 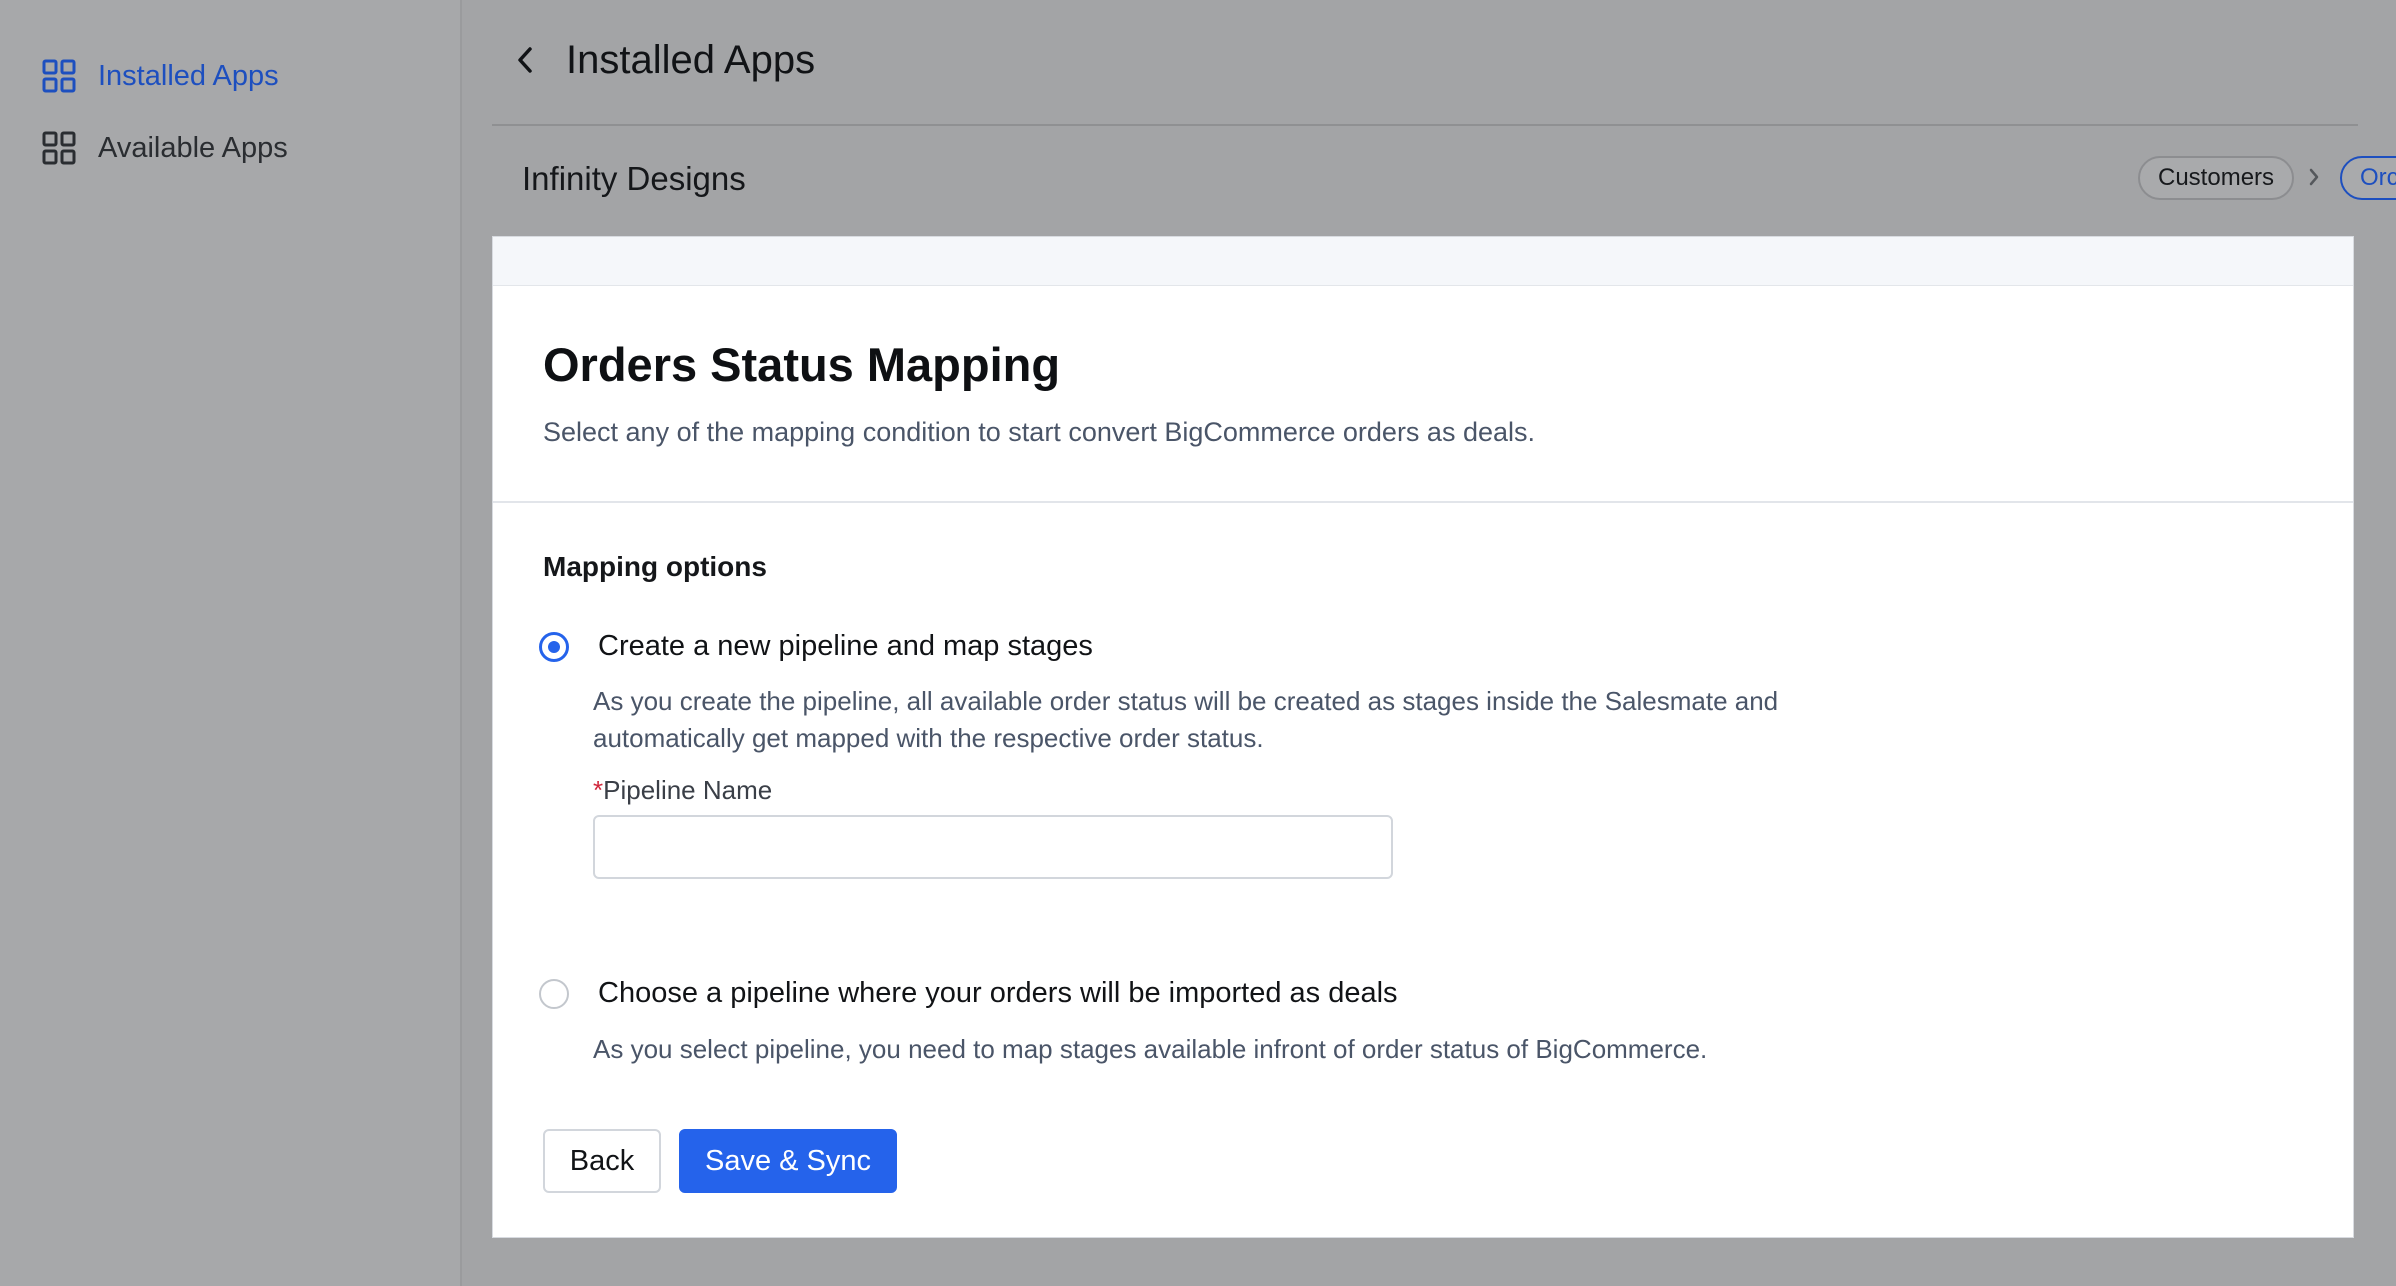 I want to click on breadcrumb-customers: Customers, so click(x=2216, y=178).